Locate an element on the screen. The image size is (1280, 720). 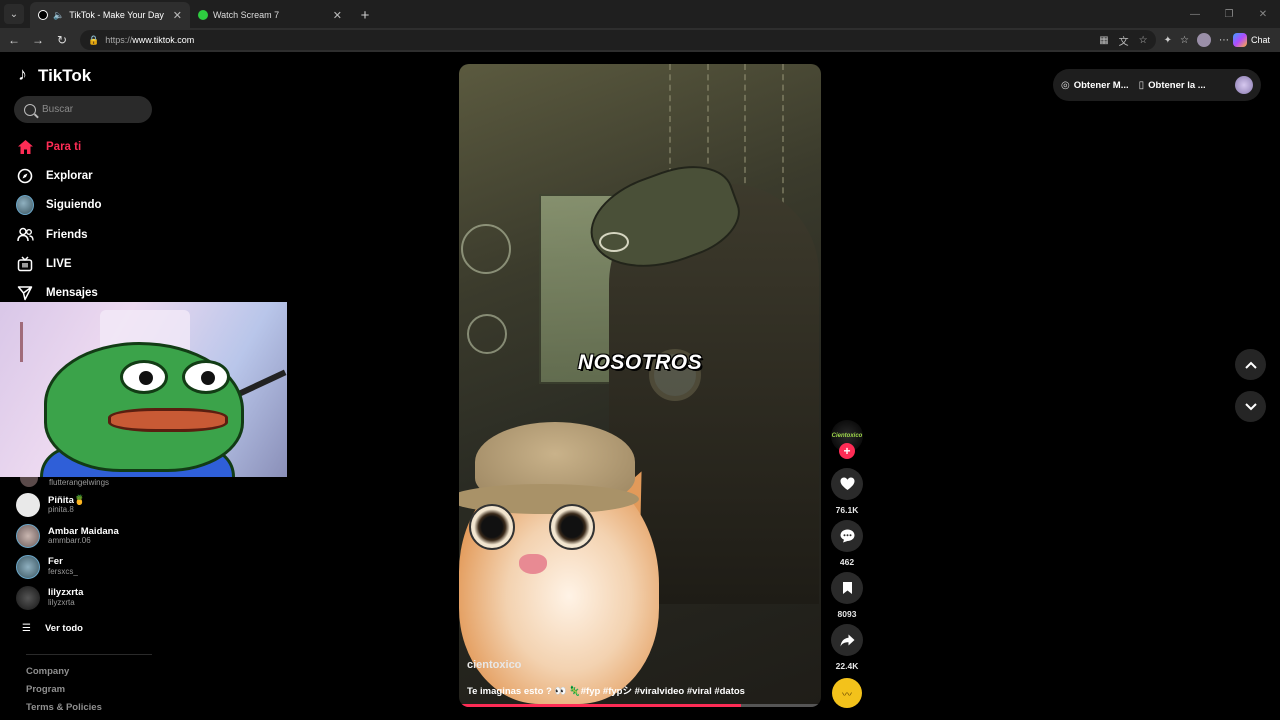
lock-icon: 🔒 is located at coordinates (93, 40).